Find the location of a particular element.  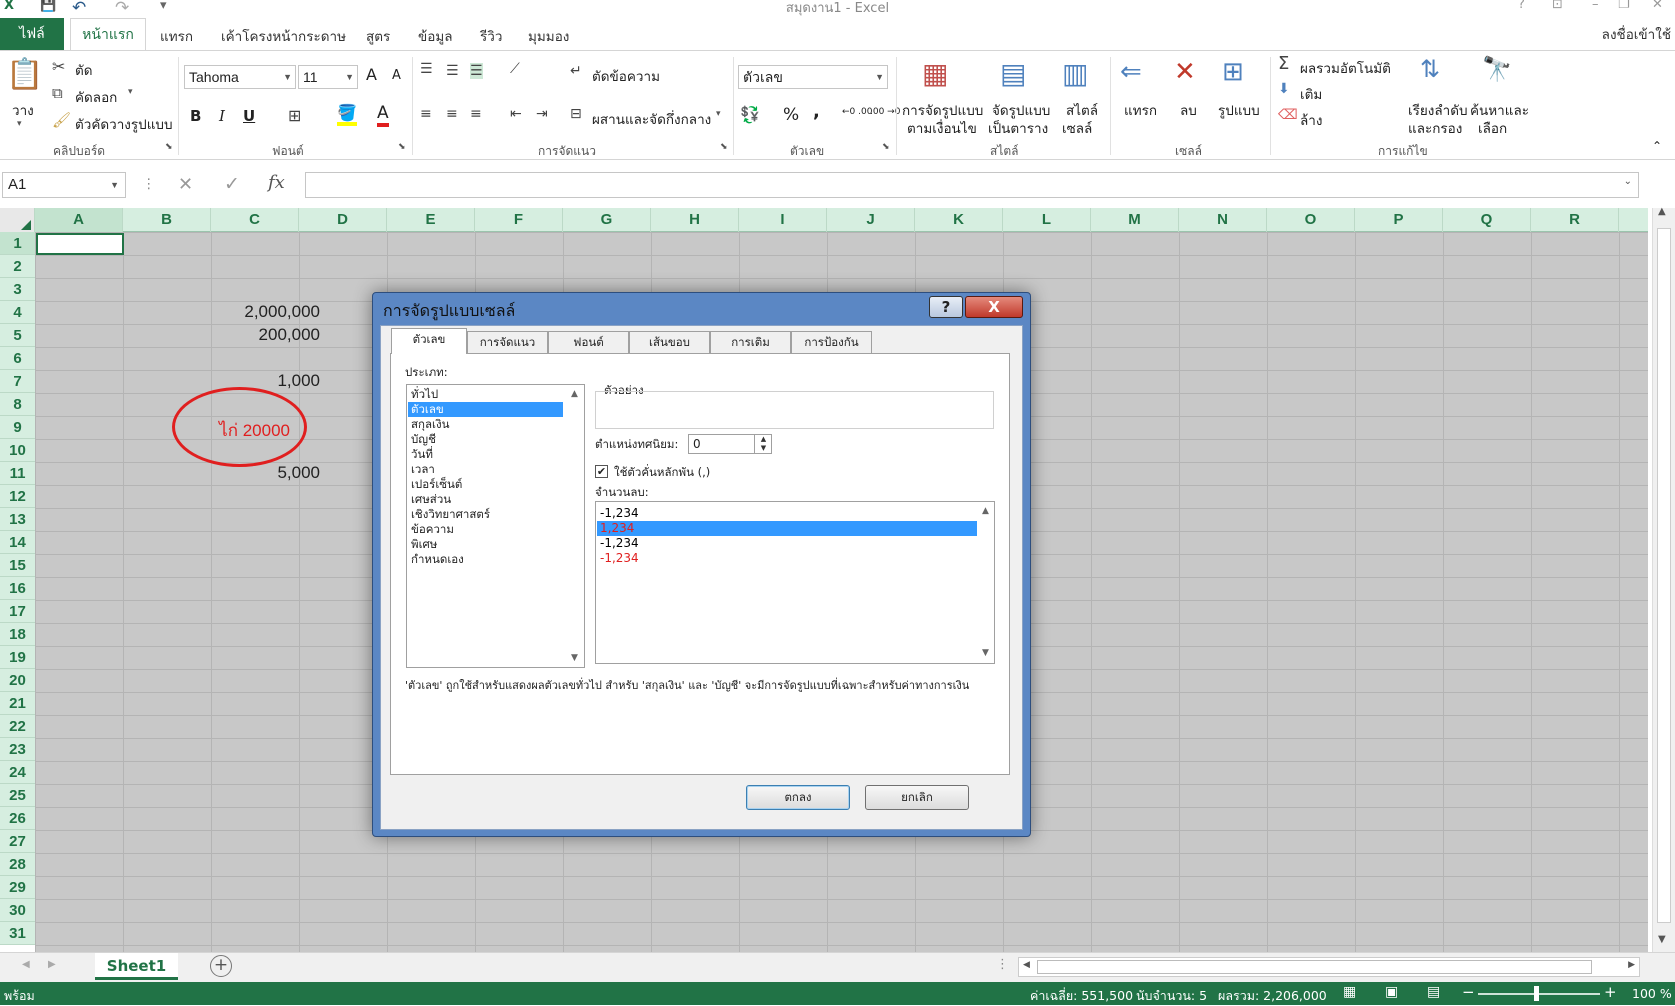

normal-view-icon: ▦ is located at coordinates (1349, 992).